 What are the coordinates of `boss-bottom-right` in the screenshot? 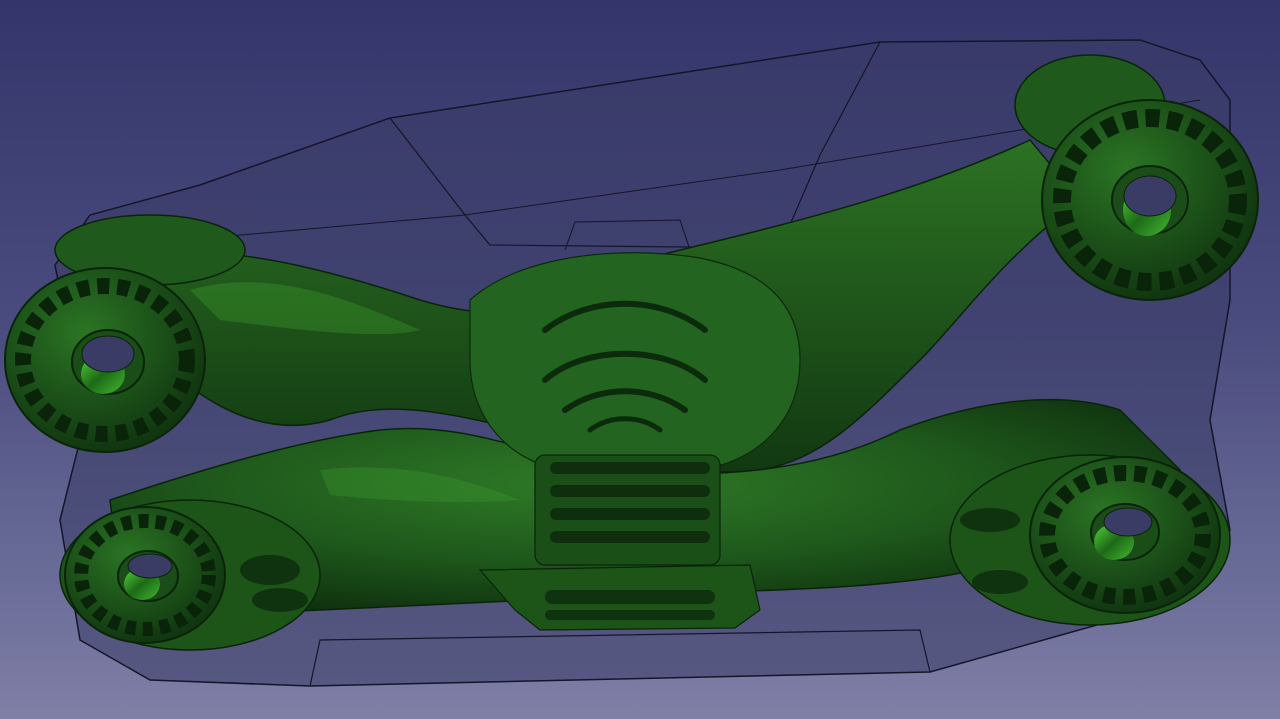 It's located at (1090, 540).